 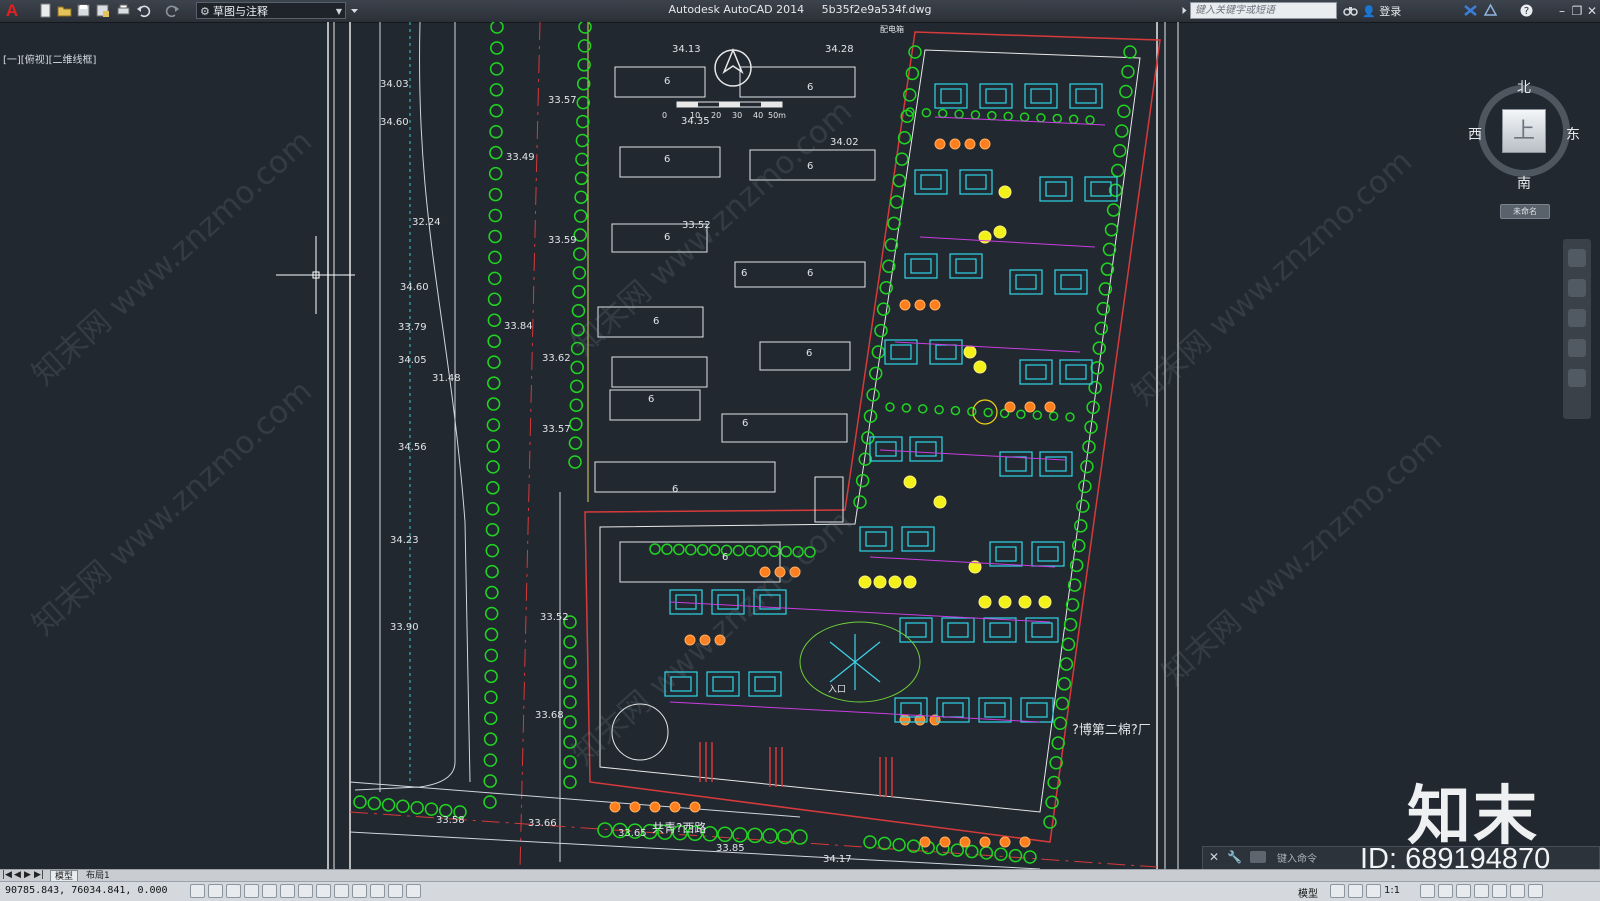 What do you see at coordinates (1524, 87) in the screenshot?
I see `compass-north: 北` at bounding box center [1524, 87].